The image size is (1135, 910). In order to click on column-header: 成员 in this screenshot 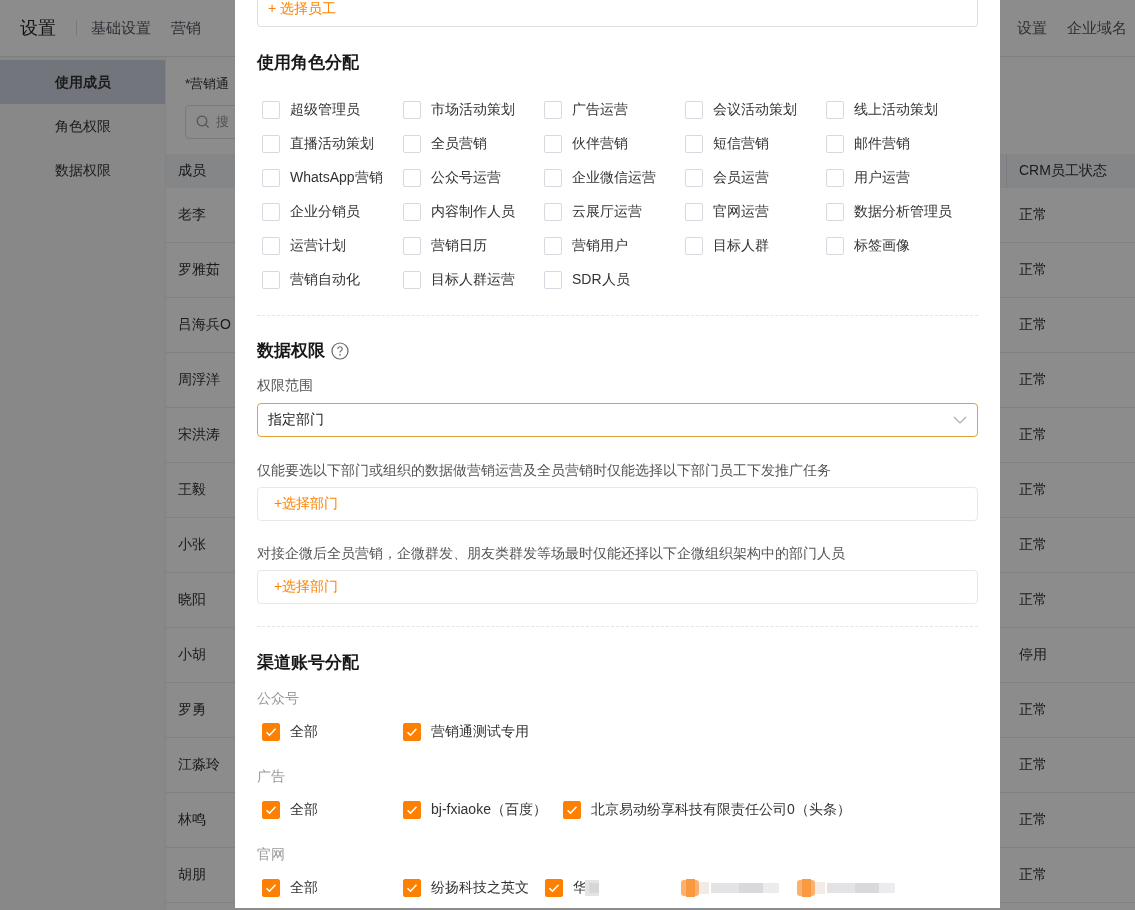, I will do `click(192, 171)`.